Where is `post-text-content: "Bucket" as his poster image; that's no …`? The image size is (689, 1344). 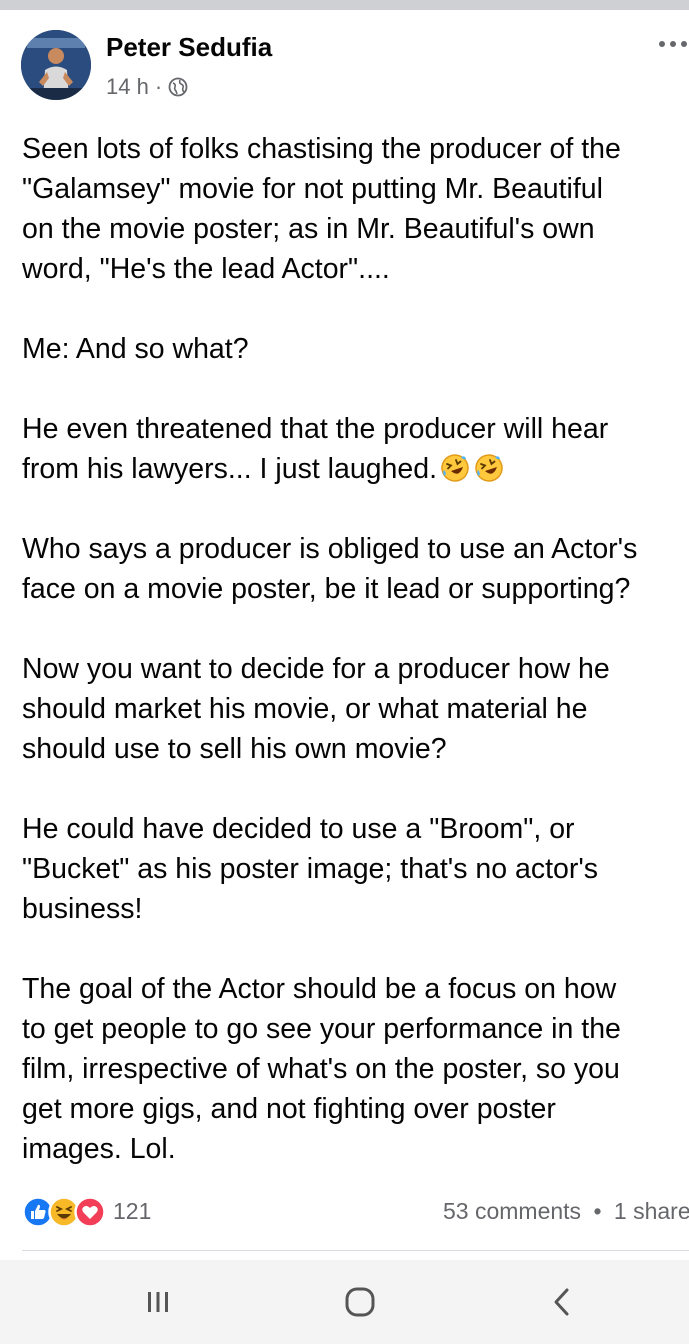
post-text-content: "Bucket" as his poster image; that's no … is located at coordinates (310, 869).